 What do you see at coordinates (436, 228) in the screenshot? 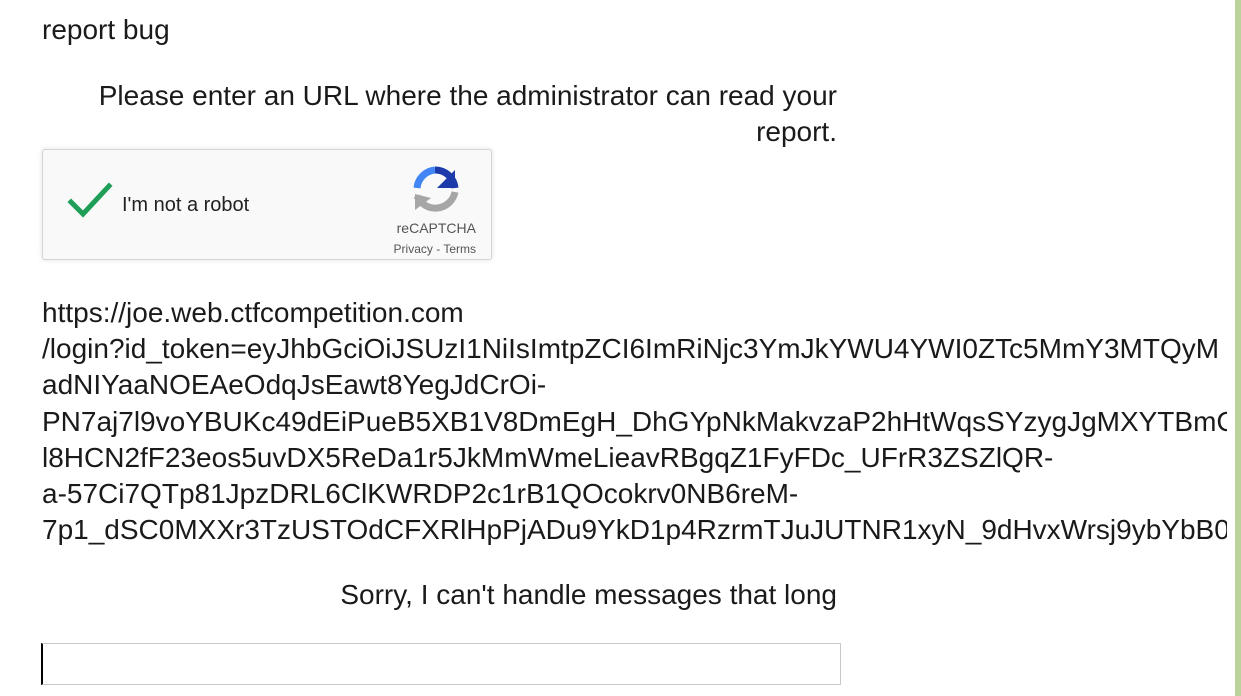
I see `recaptcha-brand: reCAPTCHA` at bounding box center [436, 228].